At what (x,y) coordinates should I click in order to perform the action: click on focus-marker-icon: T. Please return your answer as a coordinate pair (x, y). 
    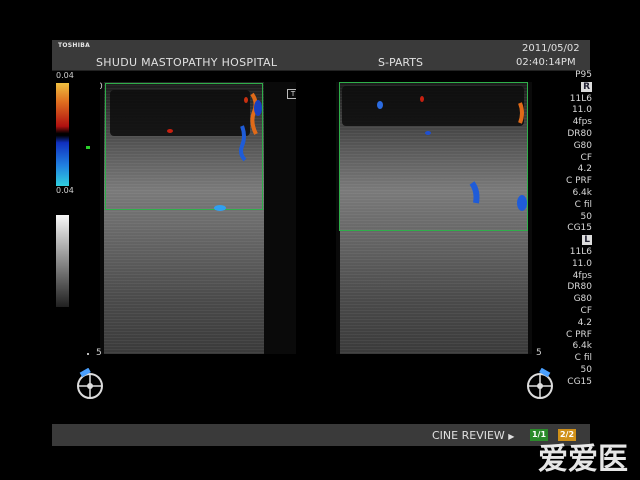
    Looking at the image, I should click on (291, 94).